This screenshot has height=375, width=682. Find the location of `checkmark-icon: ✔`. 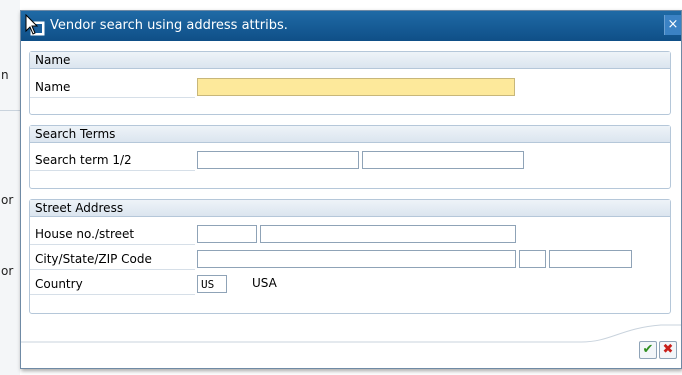

checkmark-icon: ✔ is located at coordinates (648, 349).